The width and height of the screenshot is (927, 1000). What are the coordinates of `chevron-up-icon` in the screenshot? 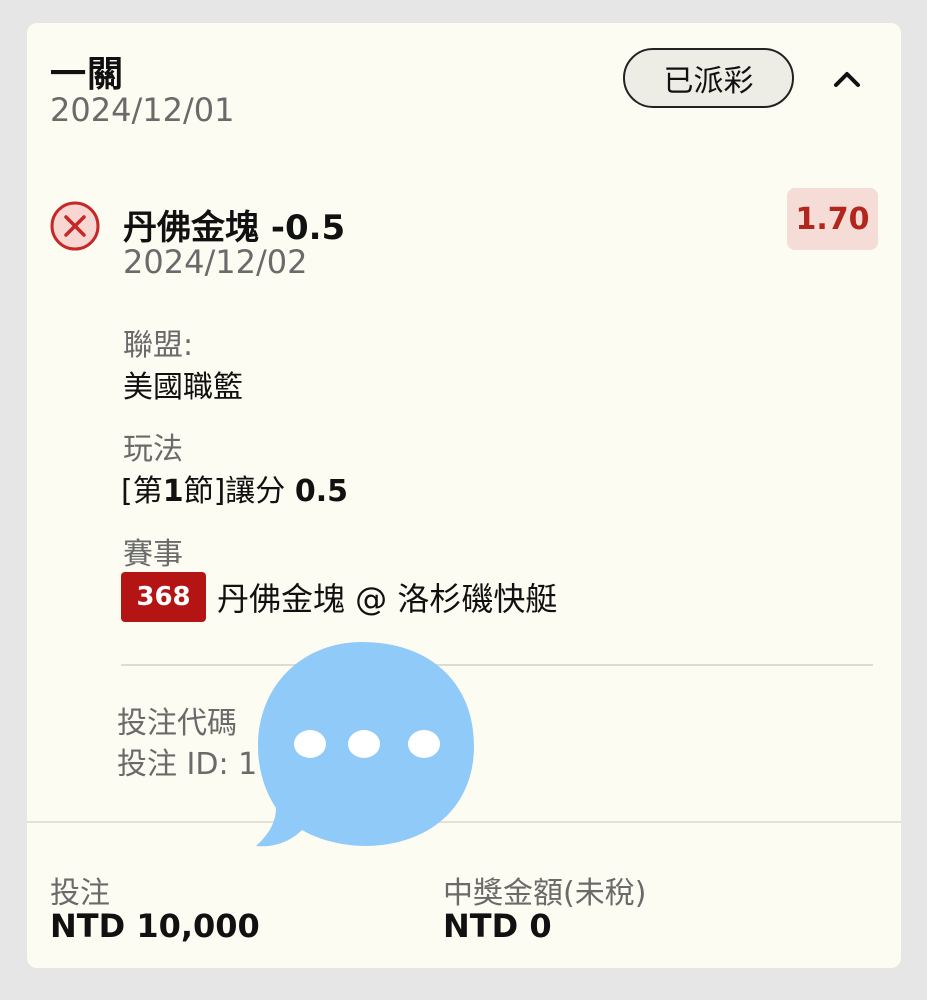 It's located at (847, 79).